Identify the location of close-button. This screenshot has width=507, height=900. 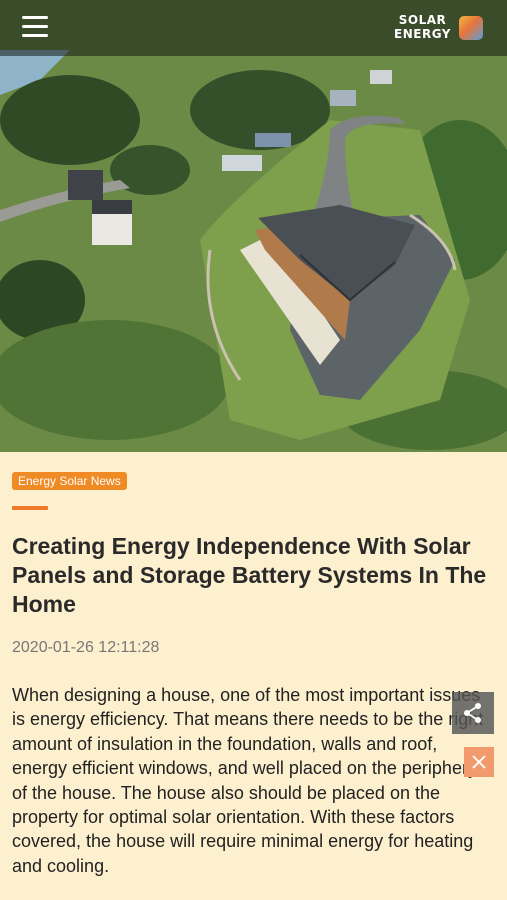
(479, 762).